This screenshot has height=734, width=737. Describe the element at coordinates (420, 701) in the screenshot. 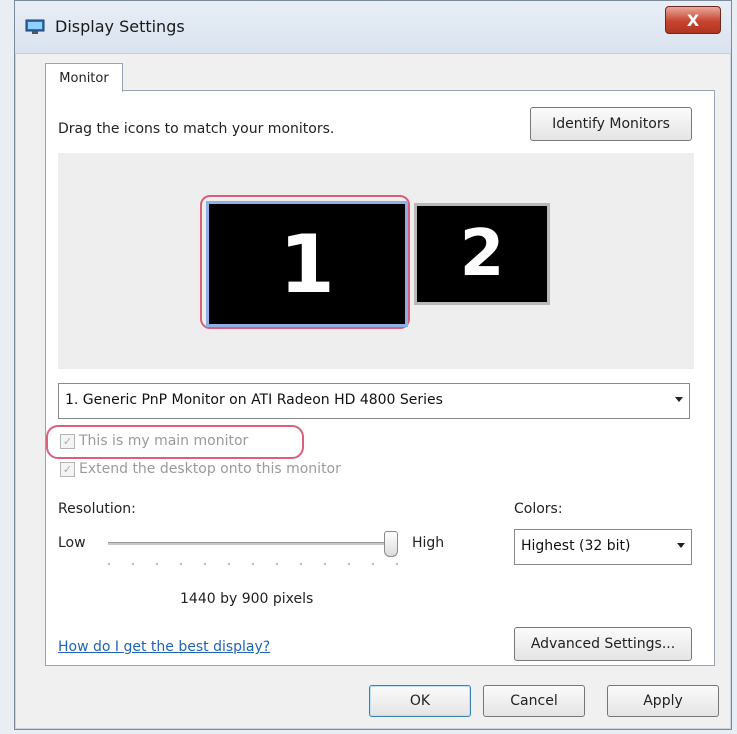

I see `ok-button: OK` at that location.